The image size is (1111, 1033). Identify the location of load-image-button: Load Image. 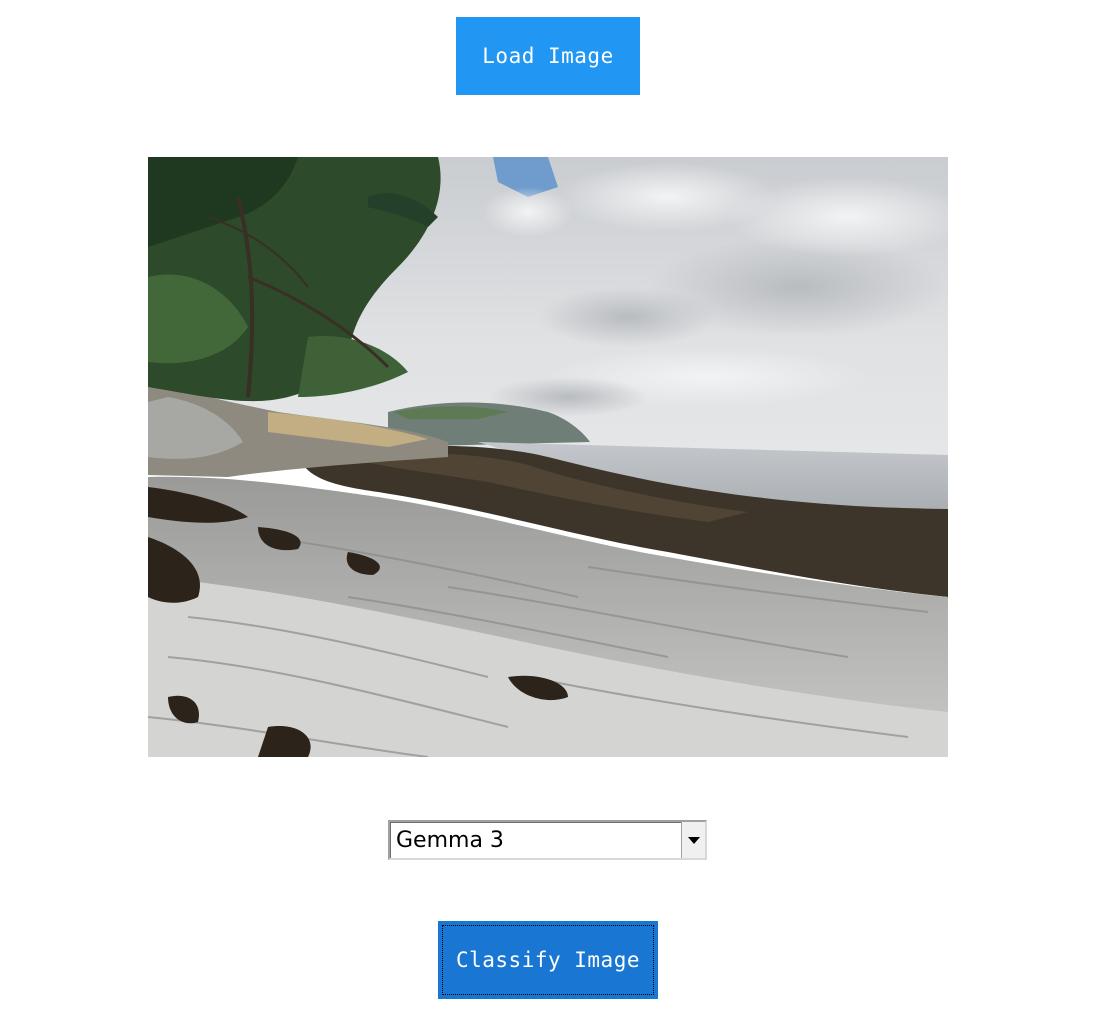
(548, 56).